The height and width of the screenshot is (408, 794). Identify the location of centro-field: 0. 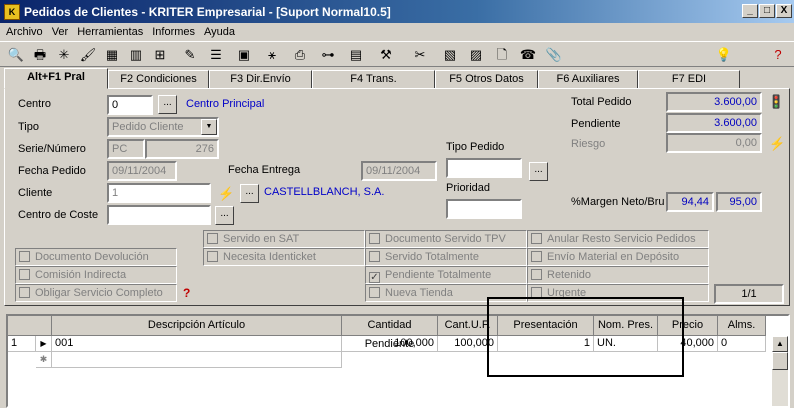
(130, 105).